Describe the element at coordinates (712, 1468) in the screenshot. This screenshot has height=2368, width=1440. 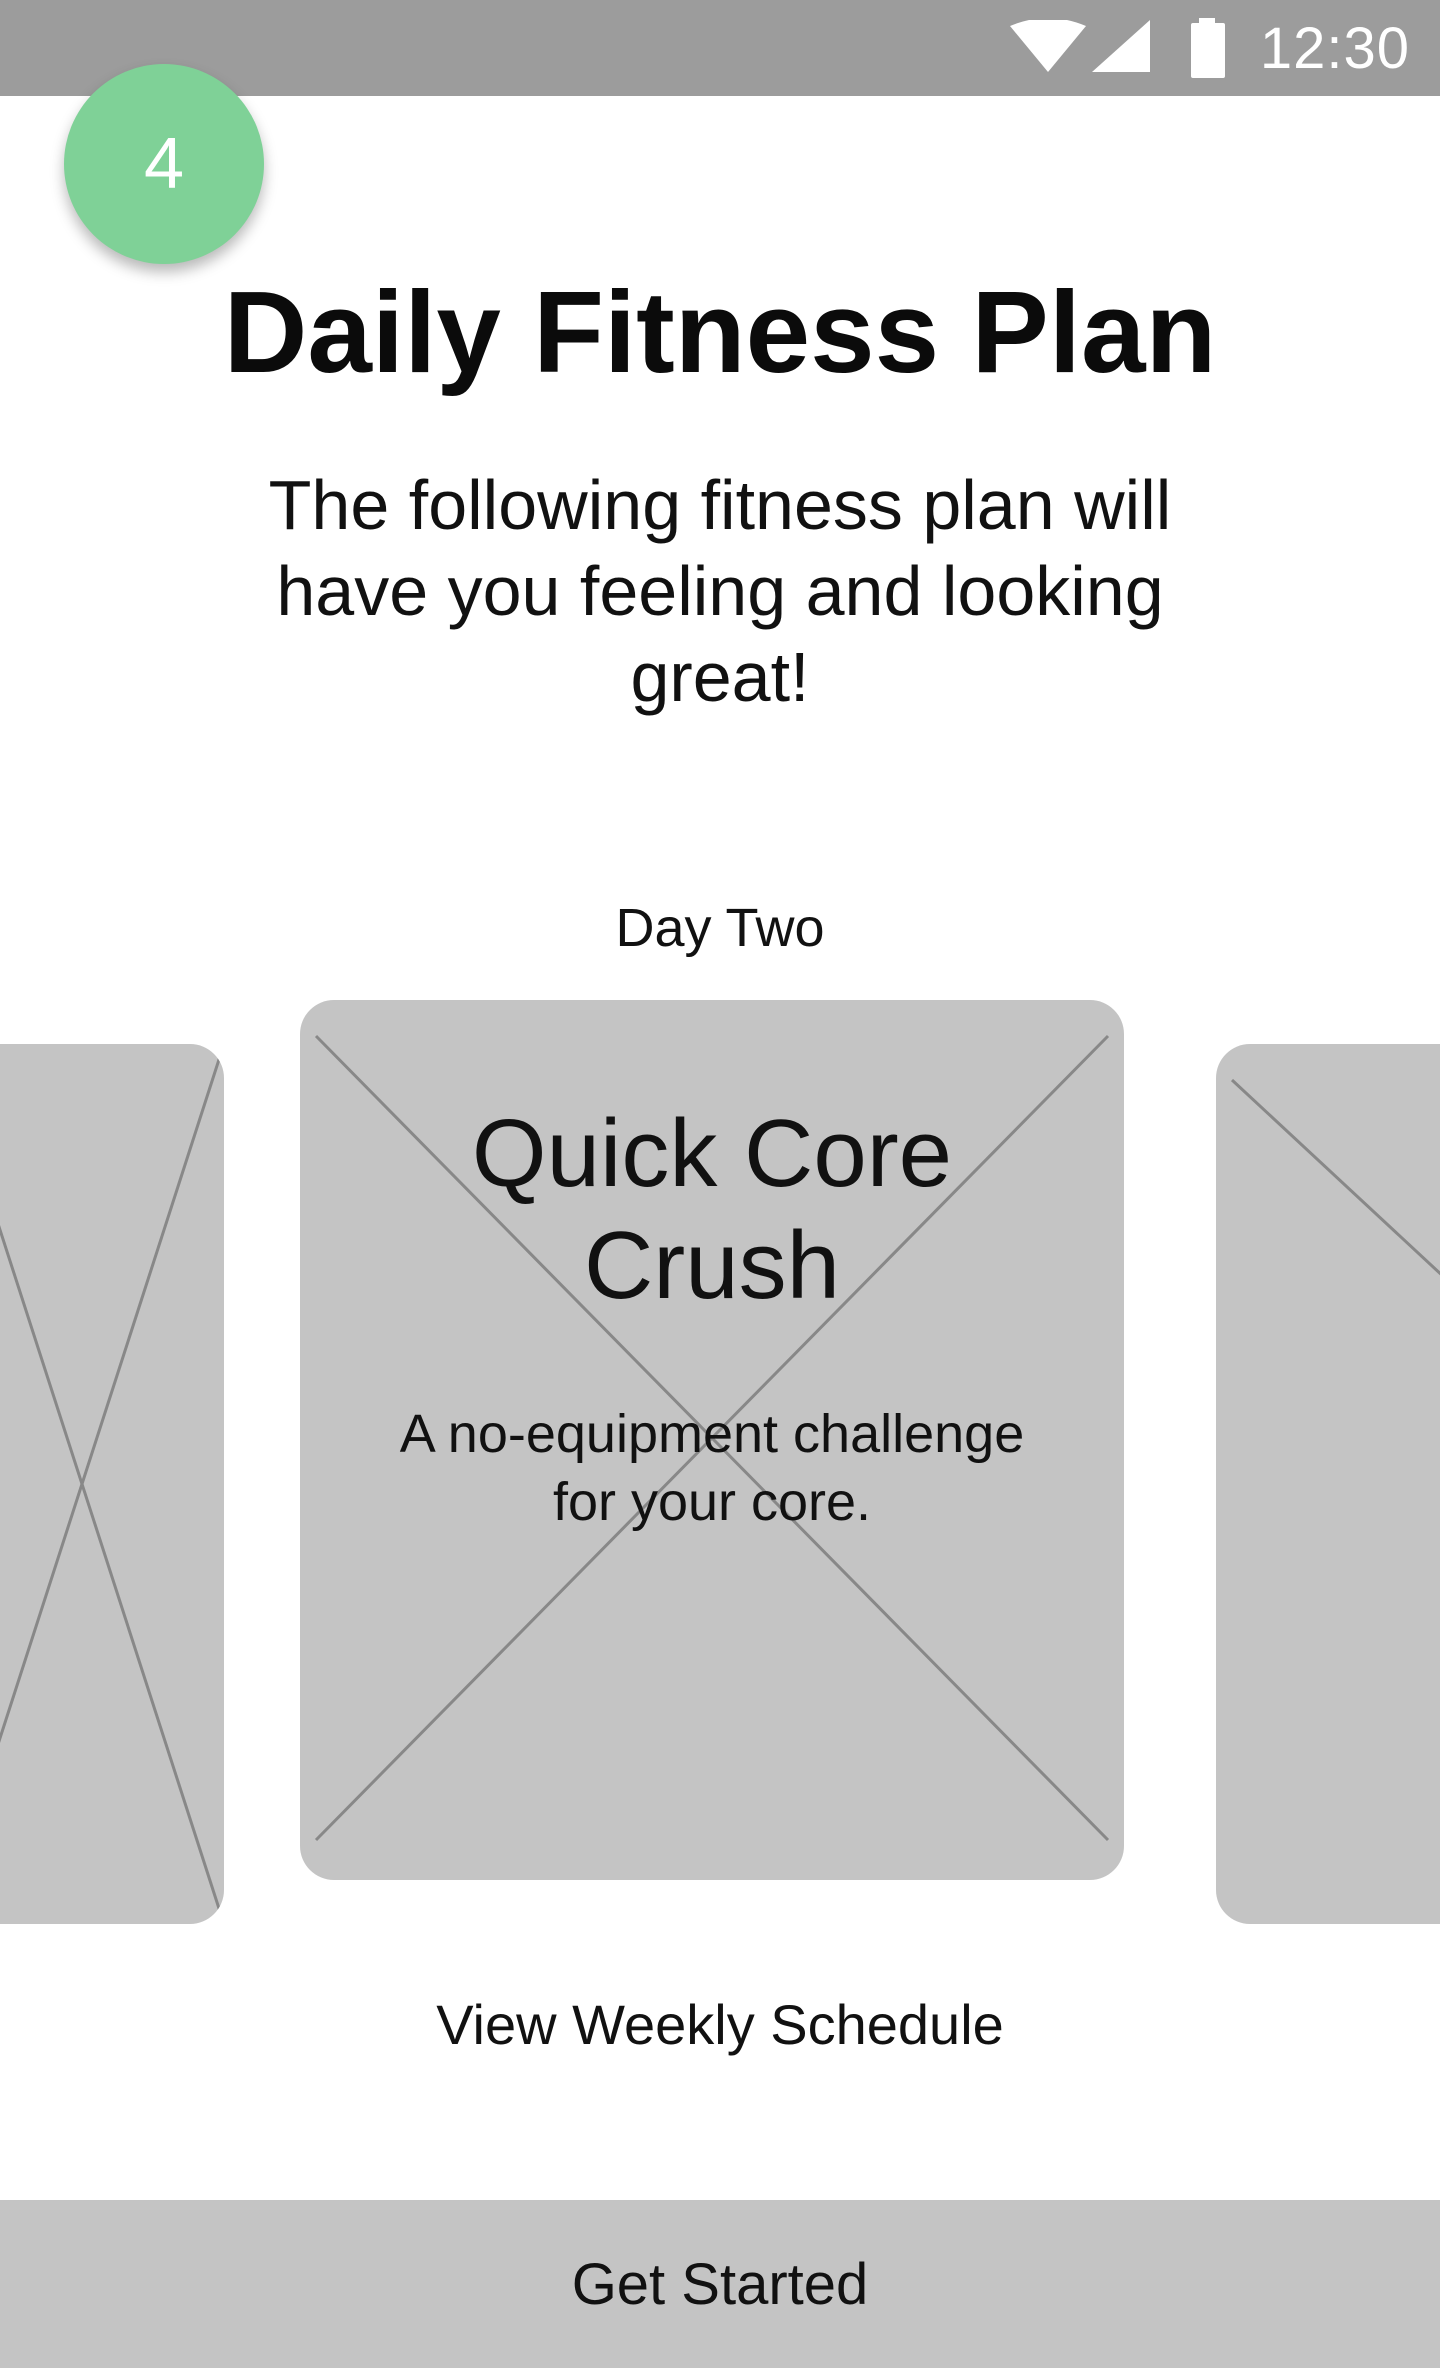
I see `workout-description: A no-equipment challenge for your core.` at that location.